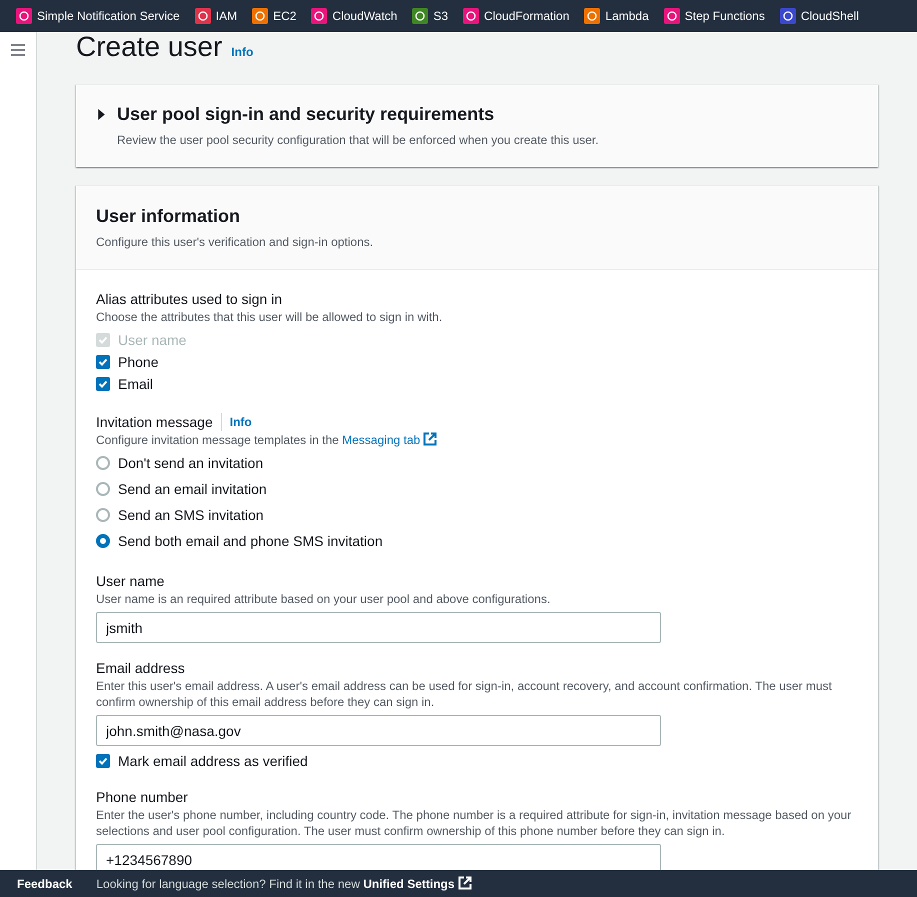 This screenshot has width=917, height=897. I want to click on feedback-link: Feedback, so click(44, 883).